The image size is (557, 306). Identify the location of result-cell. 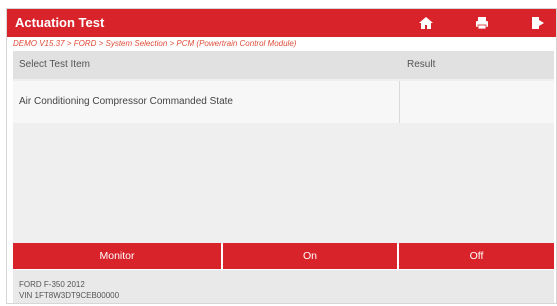
(477, 102).